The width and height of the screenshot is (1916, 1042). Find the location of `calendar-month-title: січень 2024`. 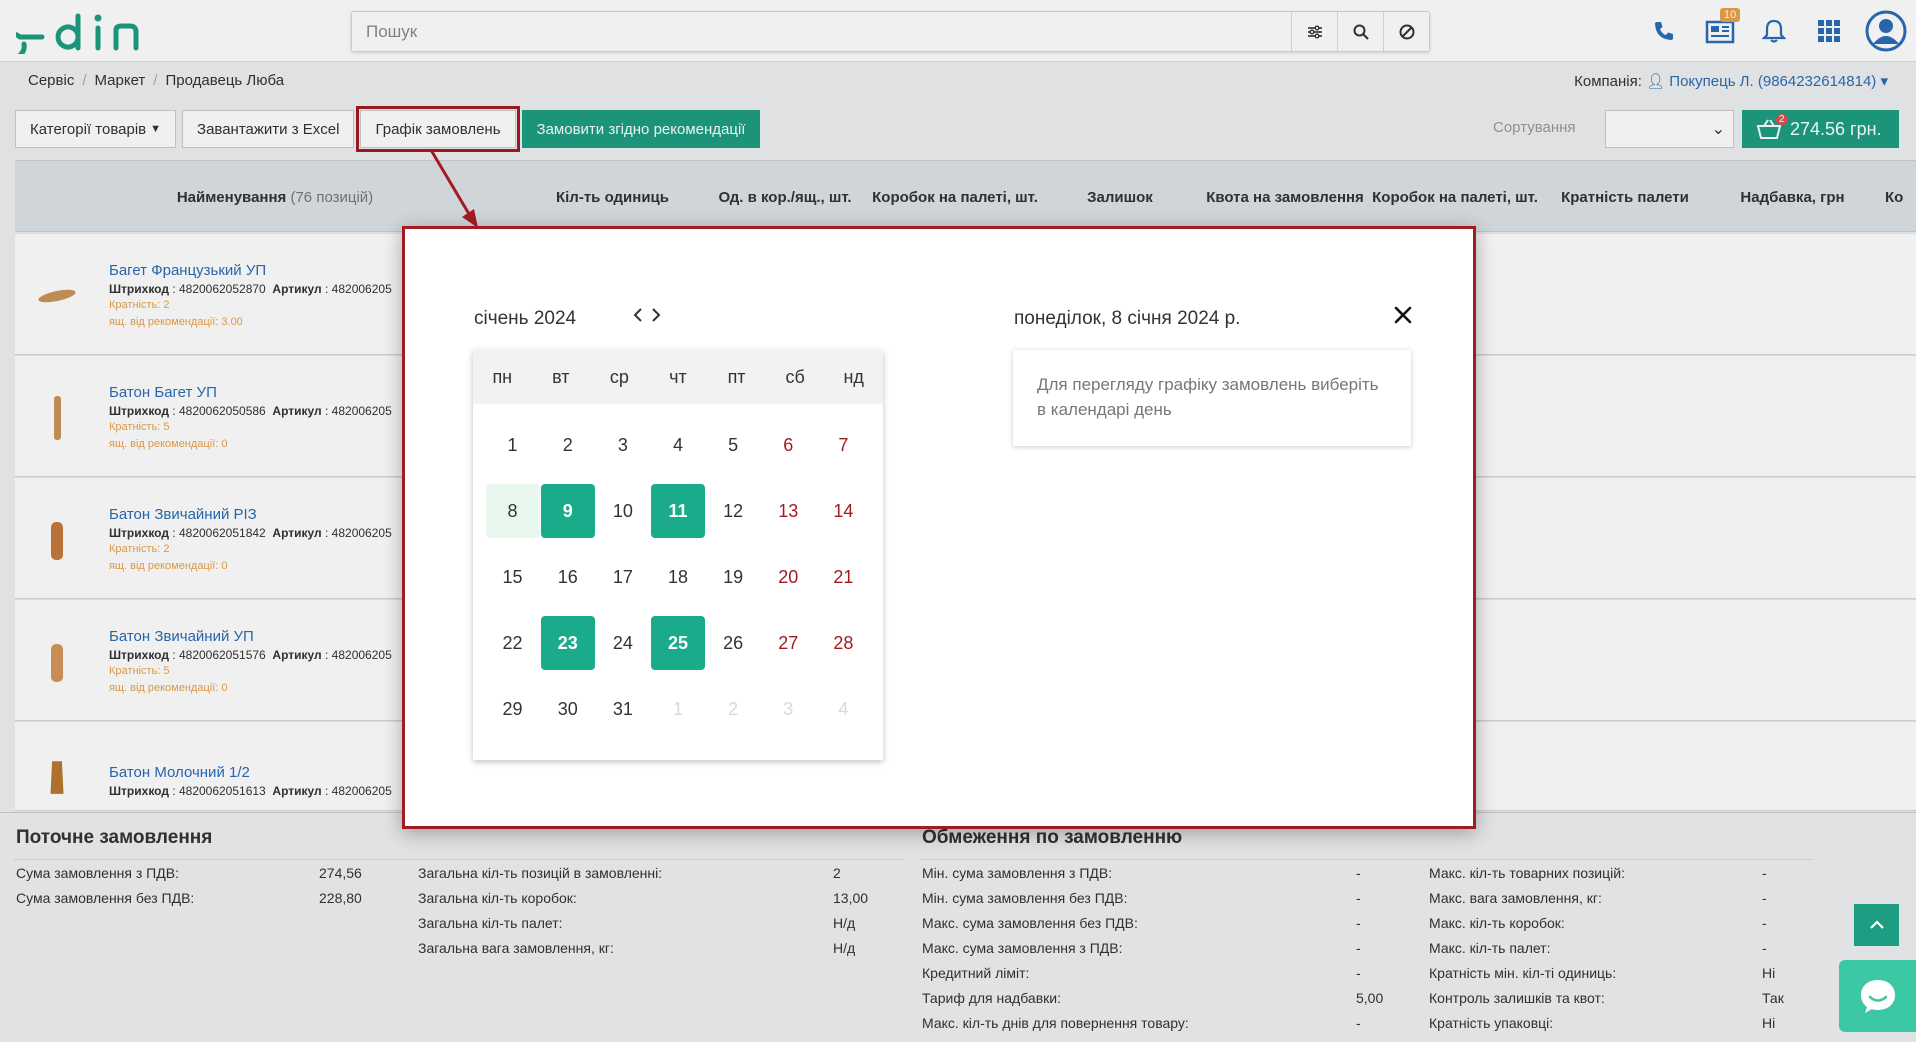

calendar-month-title: січень 2024 is located at coordinates (525, 318).